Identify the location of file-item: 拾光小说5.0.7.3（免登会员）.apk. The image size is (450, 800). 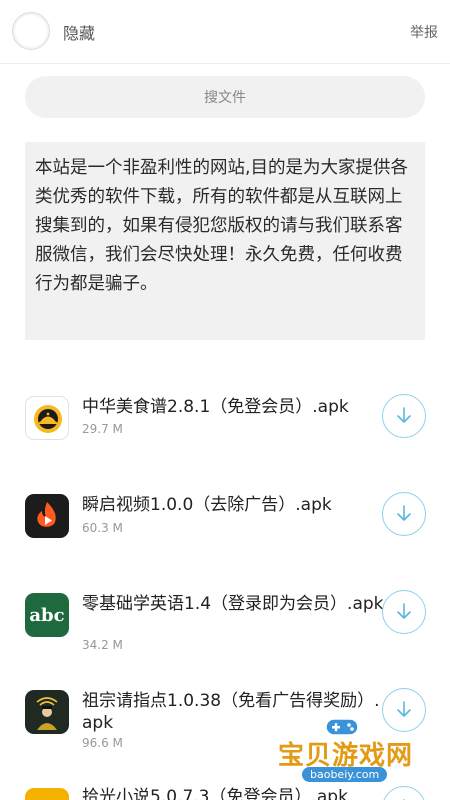
(225, 775).